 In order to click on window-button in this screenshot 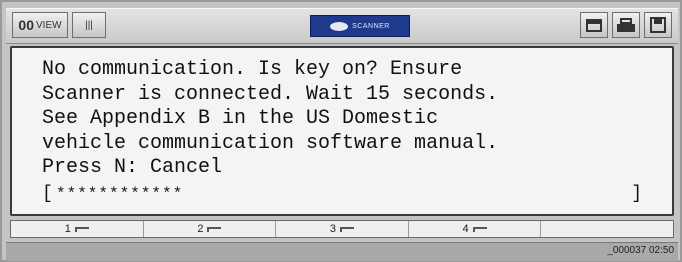, I will do `click(594, 25)`.